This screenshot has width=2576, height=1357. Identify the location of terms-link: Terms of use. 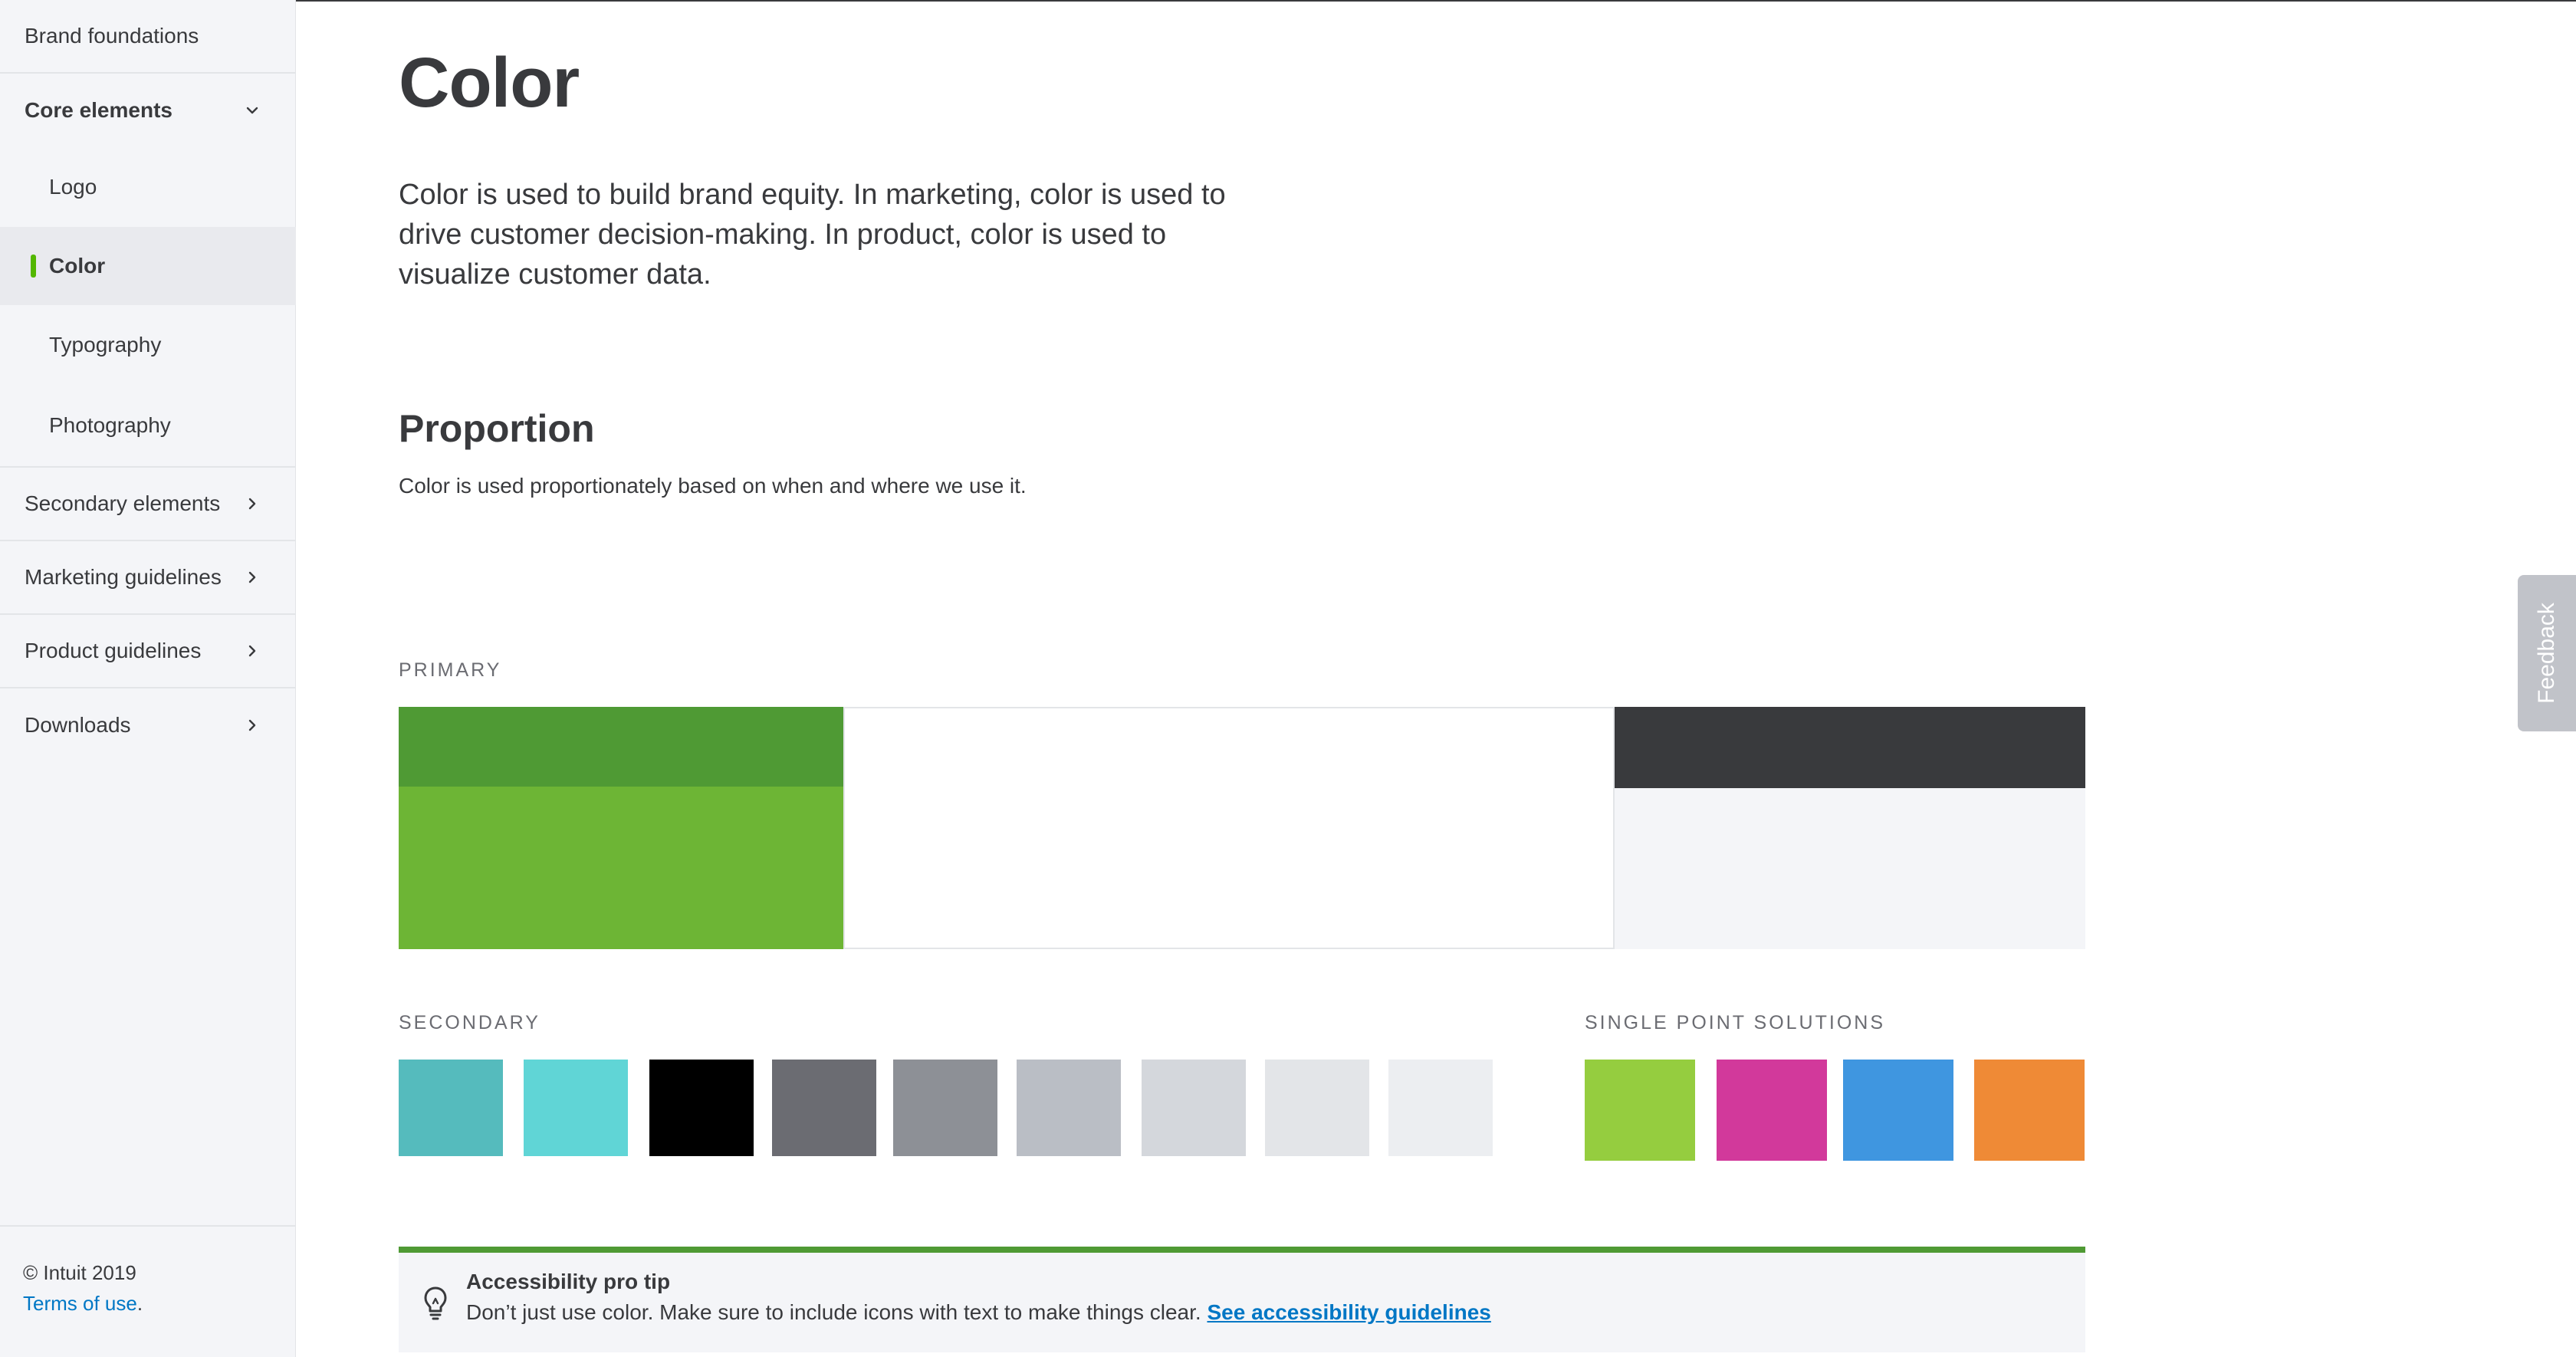
(80, 1303).